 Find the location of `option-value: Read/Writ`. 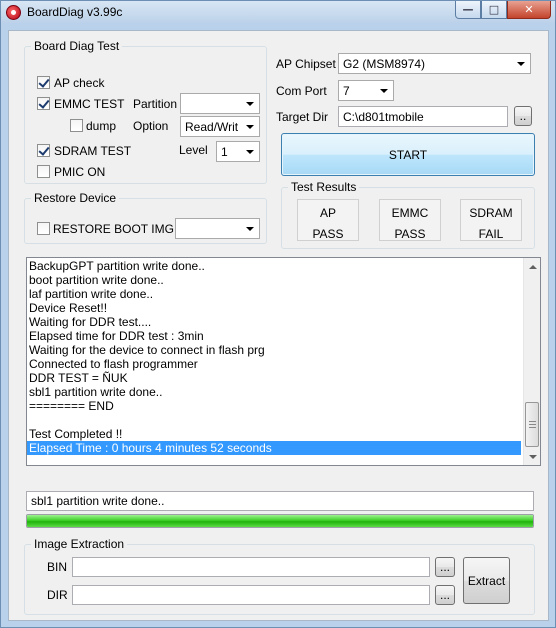

option-value: Read/Writ is located at coordinates (212, 127).